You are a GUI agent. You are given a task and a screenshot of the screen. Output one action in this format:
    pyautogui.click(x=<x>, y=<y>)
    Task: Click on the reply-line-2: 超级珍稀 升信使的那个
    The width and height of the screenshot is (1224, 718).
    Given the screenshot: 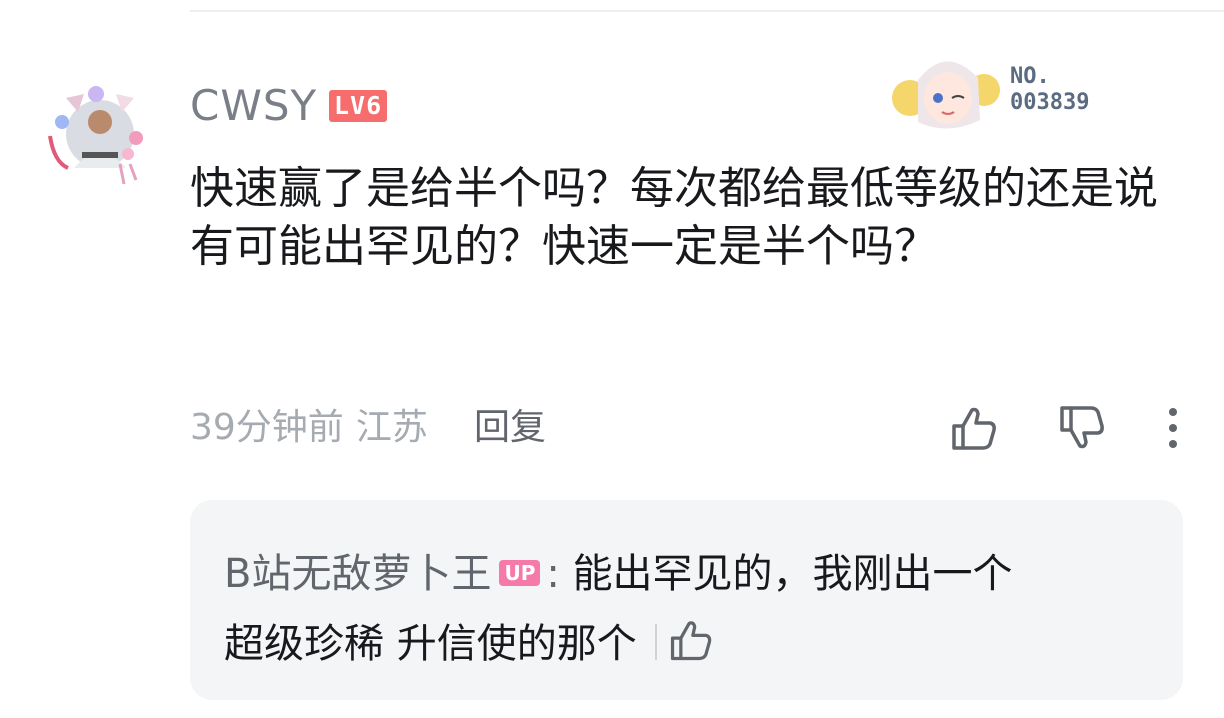 What is the action you would take?
    pyautogui.click(x=469, y=644)
    